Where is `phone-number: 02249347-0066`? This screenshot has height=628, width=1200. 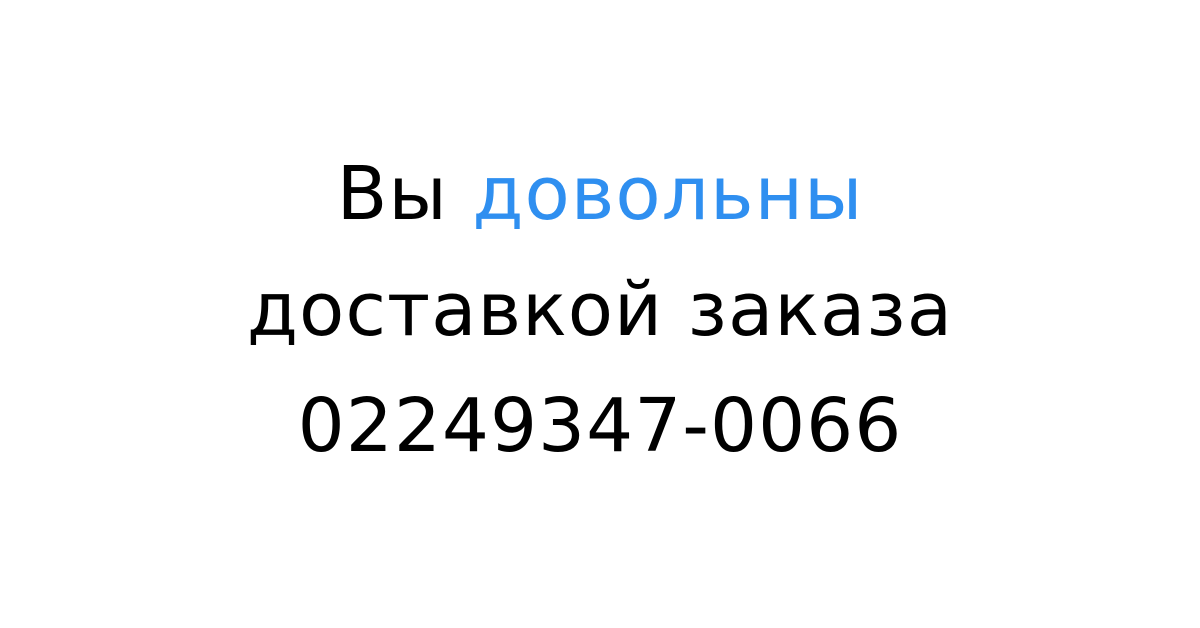 phone-number: 02249347-0066 is located at coordinates (600, 426).